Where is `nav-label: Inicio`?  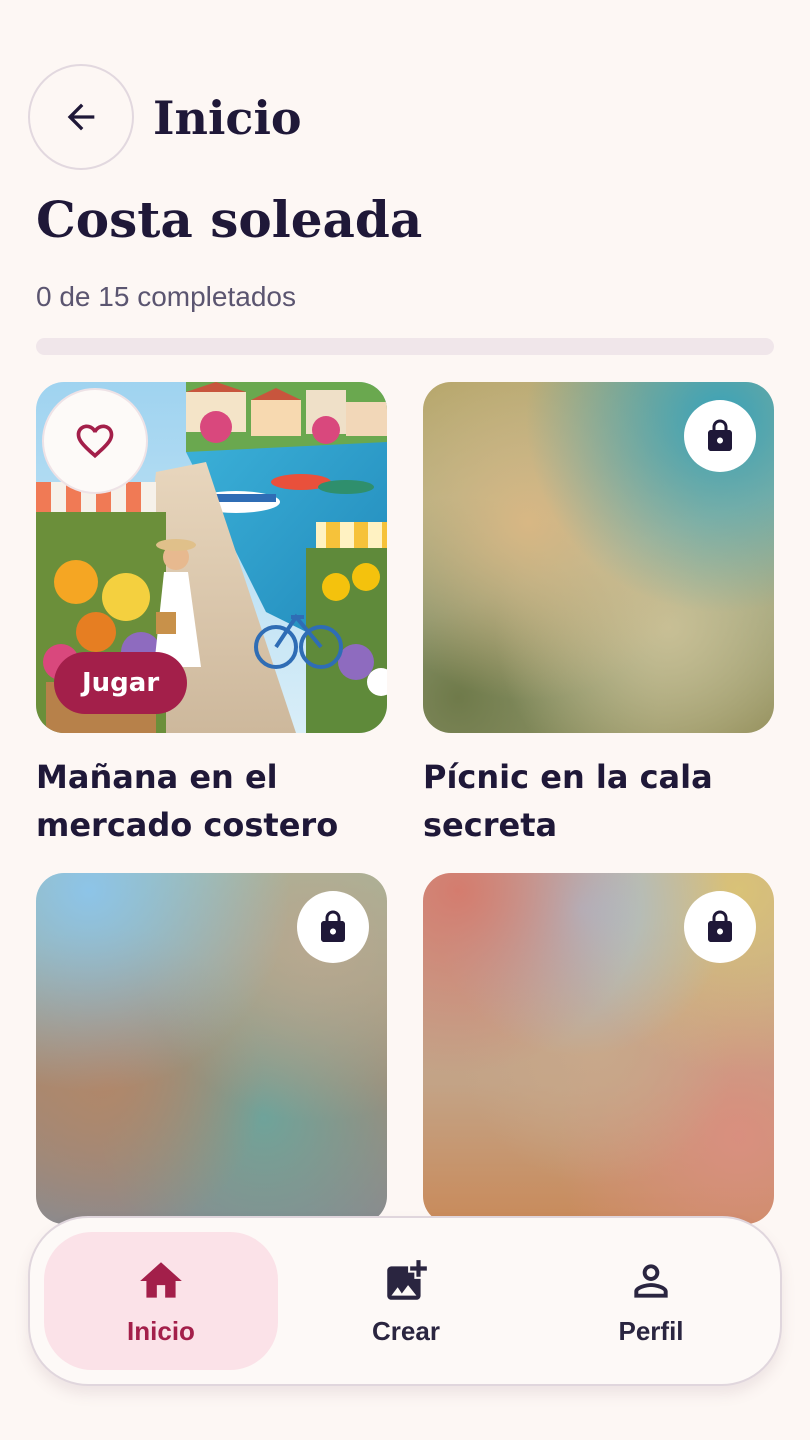
nav-label: Inicio is located at coordinates (161, 1331).